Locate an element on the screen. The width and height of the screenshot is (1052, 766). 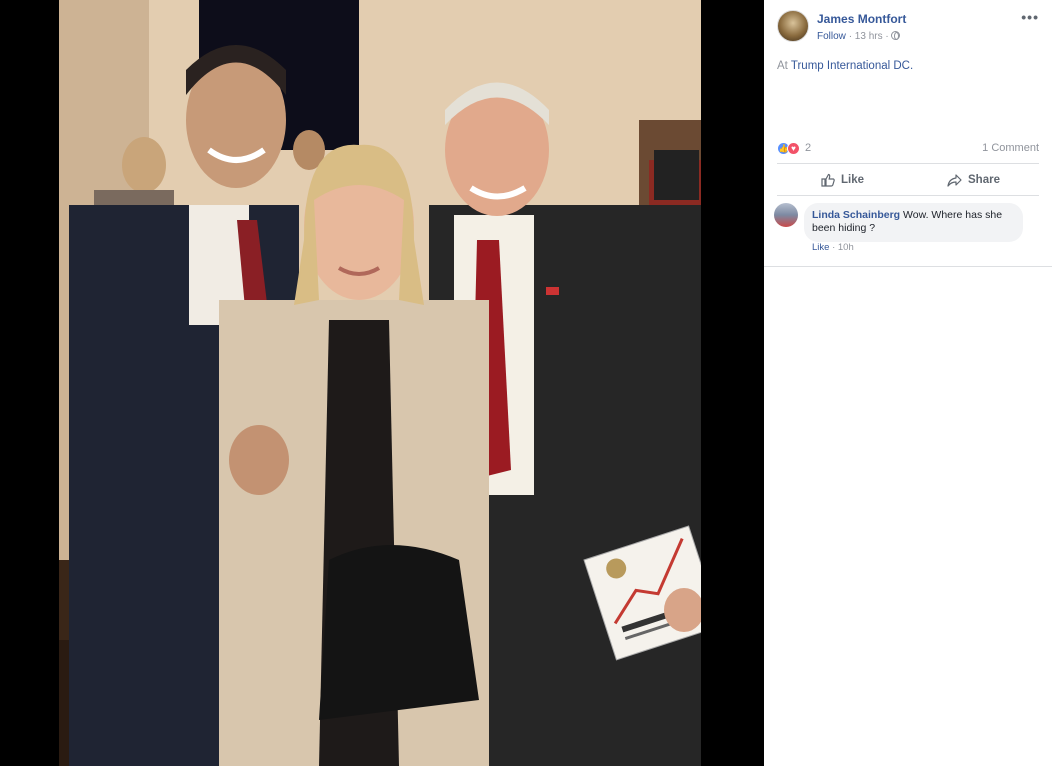
like-button-label: Like is located at coordinates (852, 180).